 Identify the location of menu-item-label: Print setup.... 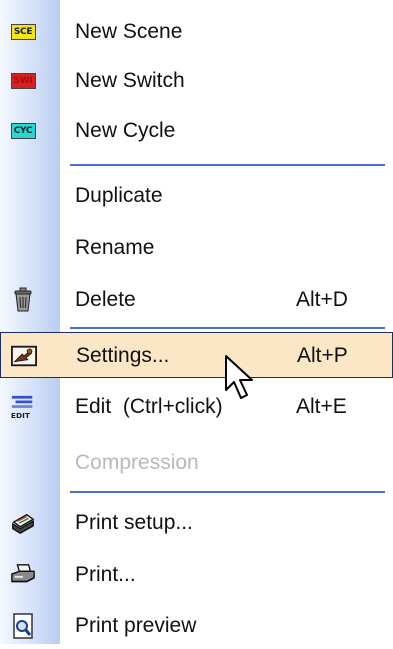
(134, 522).